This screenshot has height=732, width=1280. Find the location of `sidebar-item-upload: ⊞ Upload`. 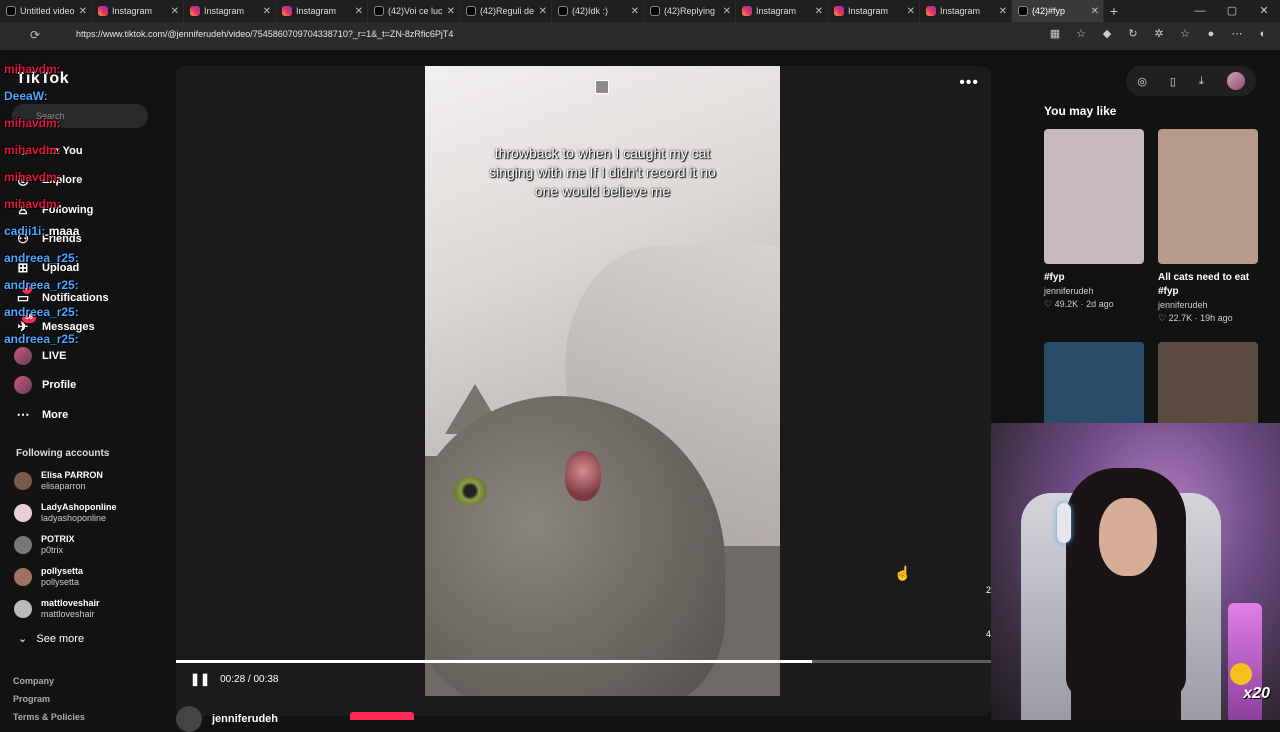

sidebar-item-upload: ⊞ Upload is located at coordinates (47, 268).